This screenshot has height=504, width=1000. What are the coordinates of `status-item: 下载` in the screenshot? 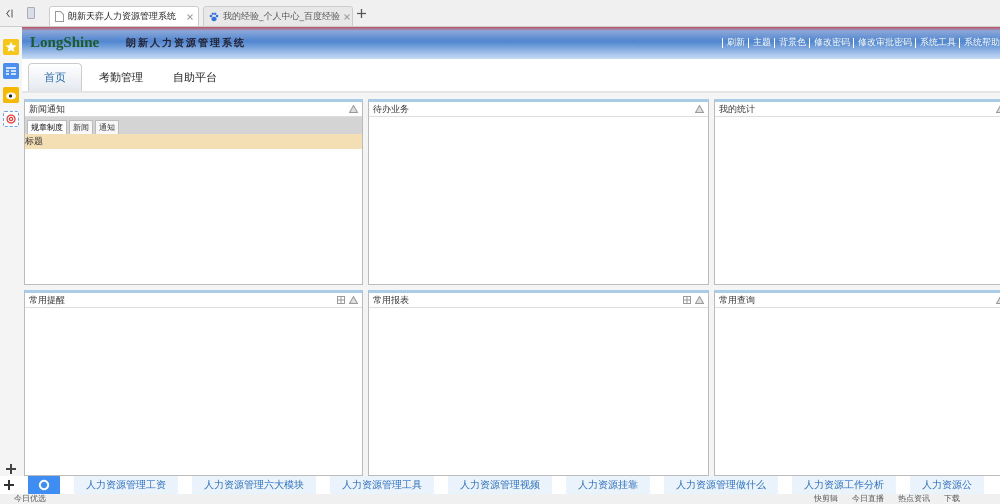 It's located at (952, 499).